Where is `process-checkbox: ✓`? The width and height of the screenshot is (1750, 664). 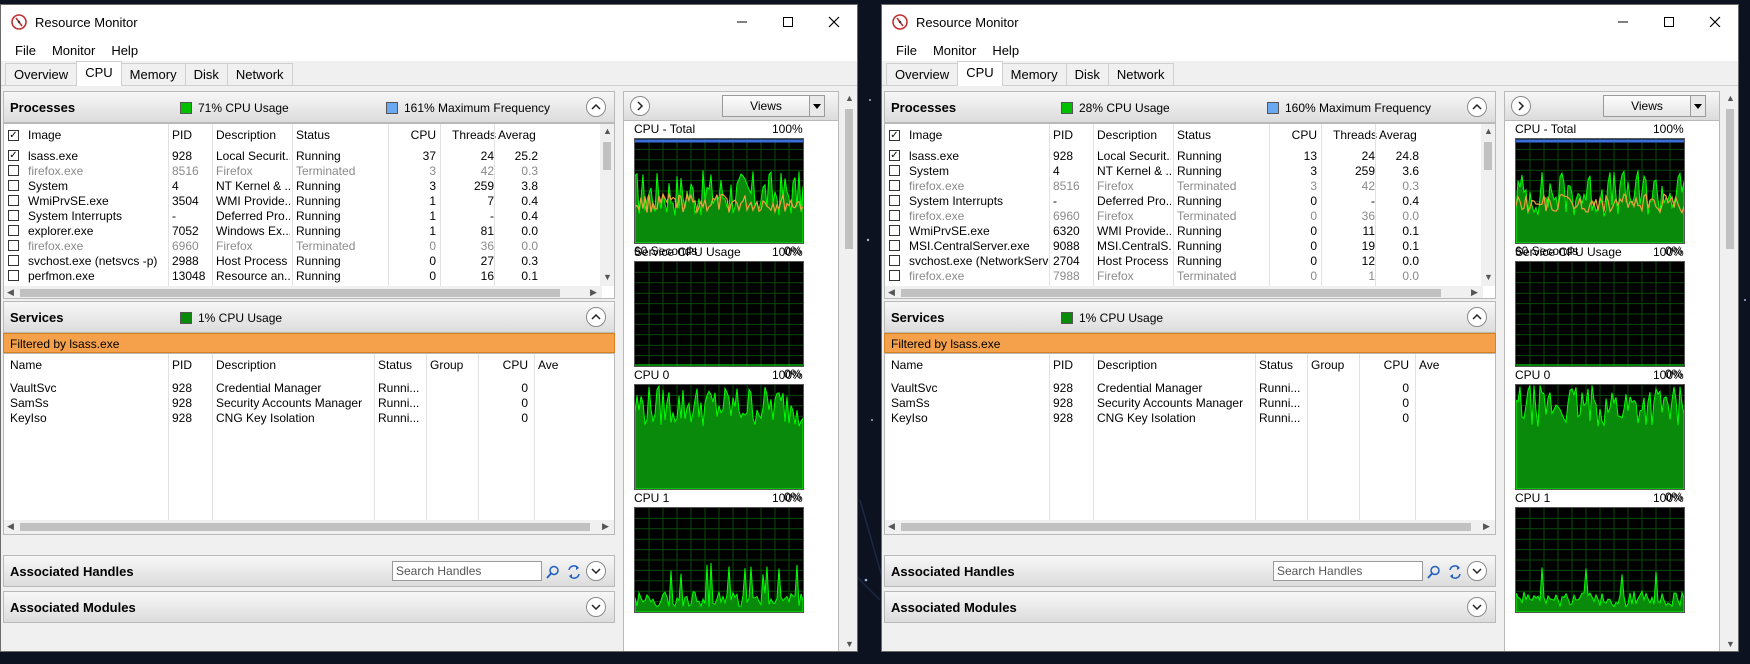 process-checkbox: ✓ is located at coordinates (13, 155).